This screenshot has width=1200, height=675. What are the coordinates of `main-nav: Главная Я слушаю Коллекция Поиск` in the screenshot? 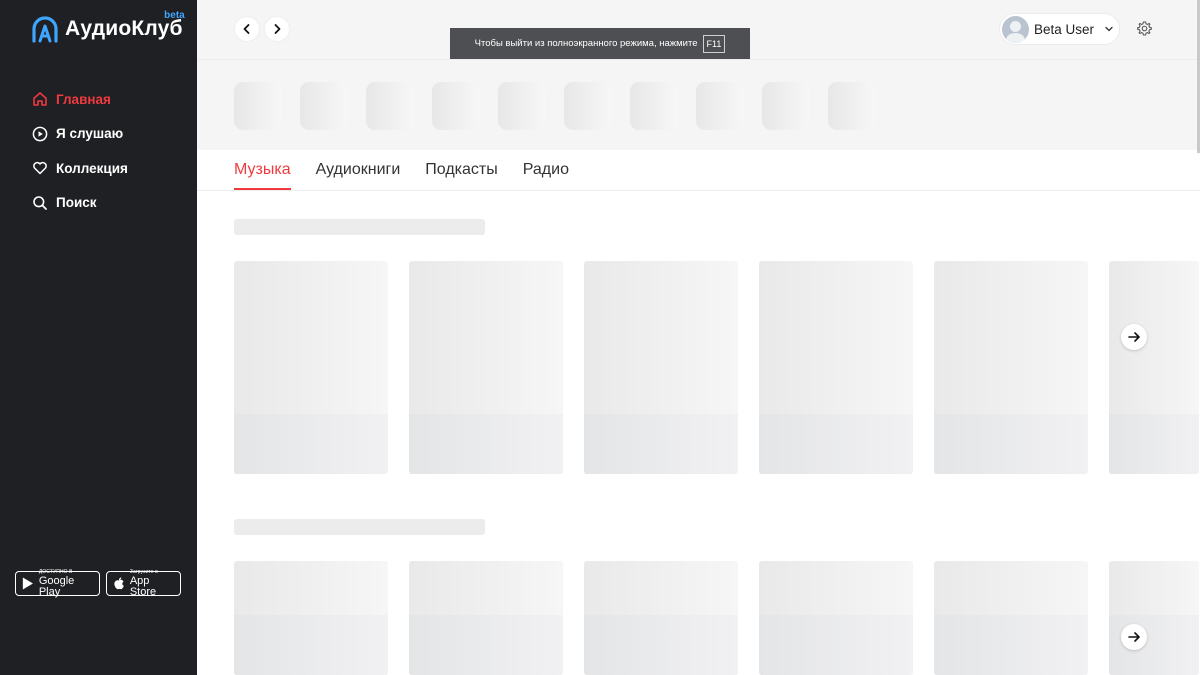 It's located at (111, 151).